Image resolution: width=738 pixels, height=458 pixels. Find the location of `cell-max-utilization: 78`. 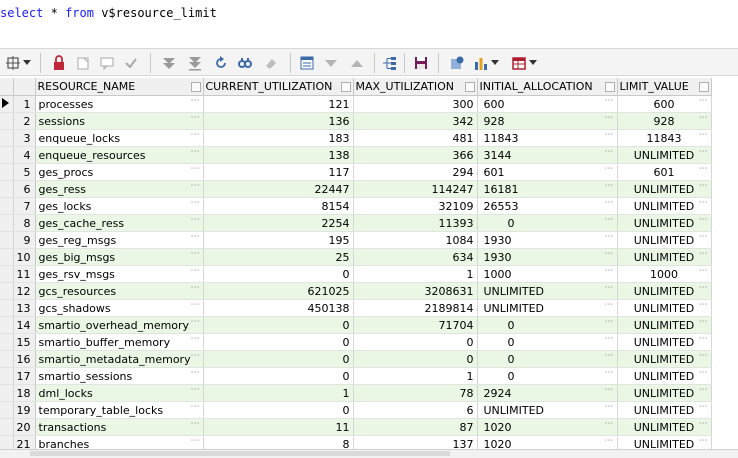

cell-max-utilization: 78 is located at coordinates (415, 393).